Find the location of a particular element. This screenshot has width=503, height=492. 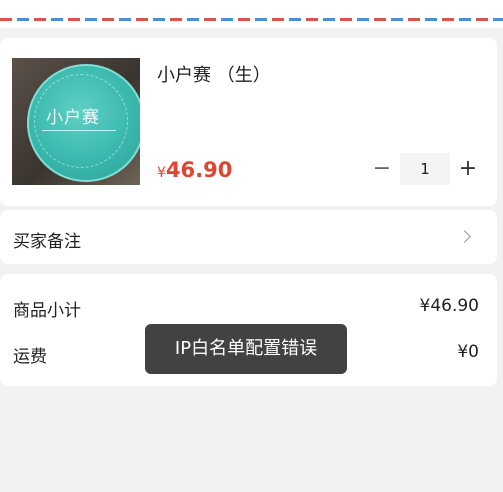

chevron-right-icon is located at coordinates (464, 236).